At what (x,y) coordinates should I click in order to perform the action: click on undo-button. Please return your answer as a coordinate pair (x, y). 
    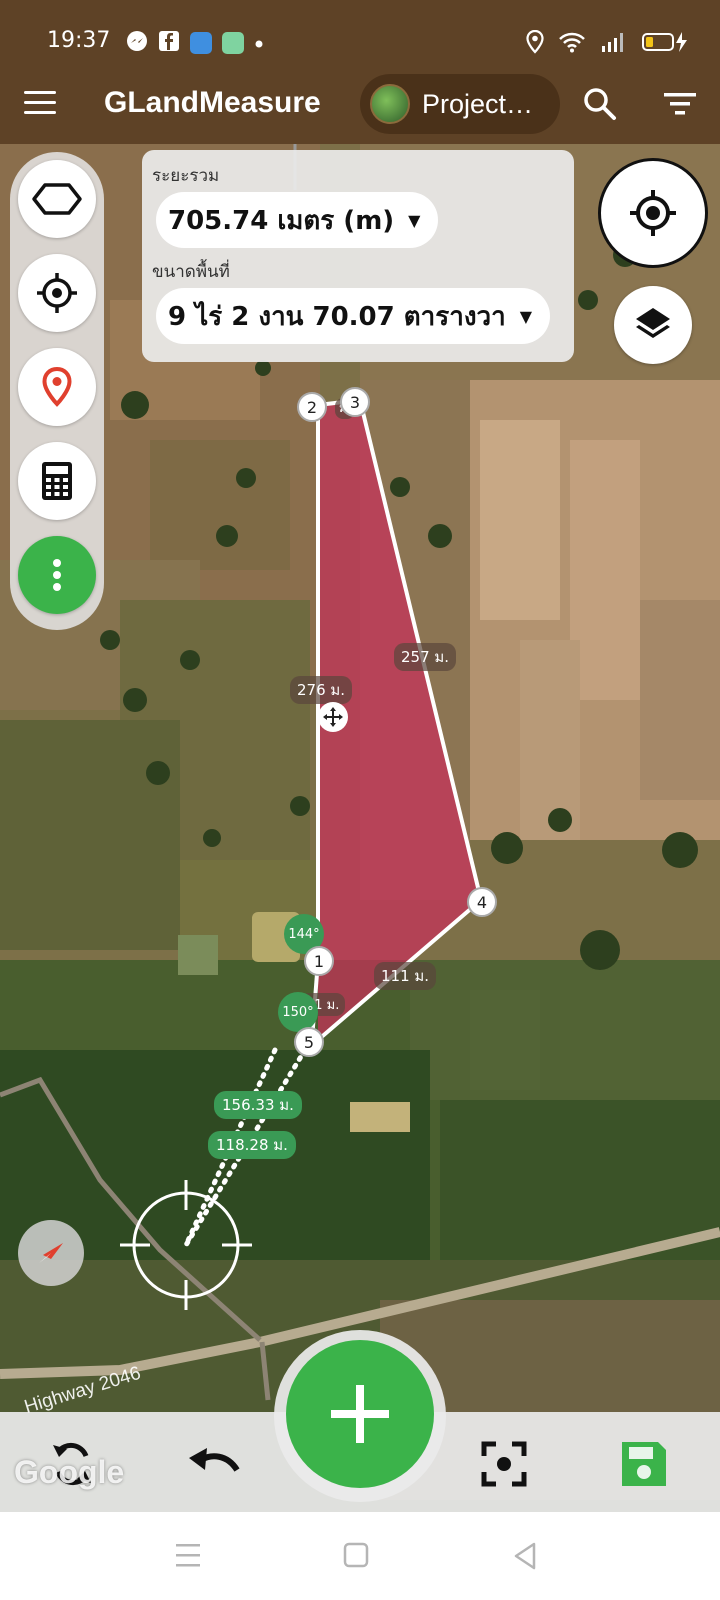
    Looking at the image, I should click on (214, 1464).